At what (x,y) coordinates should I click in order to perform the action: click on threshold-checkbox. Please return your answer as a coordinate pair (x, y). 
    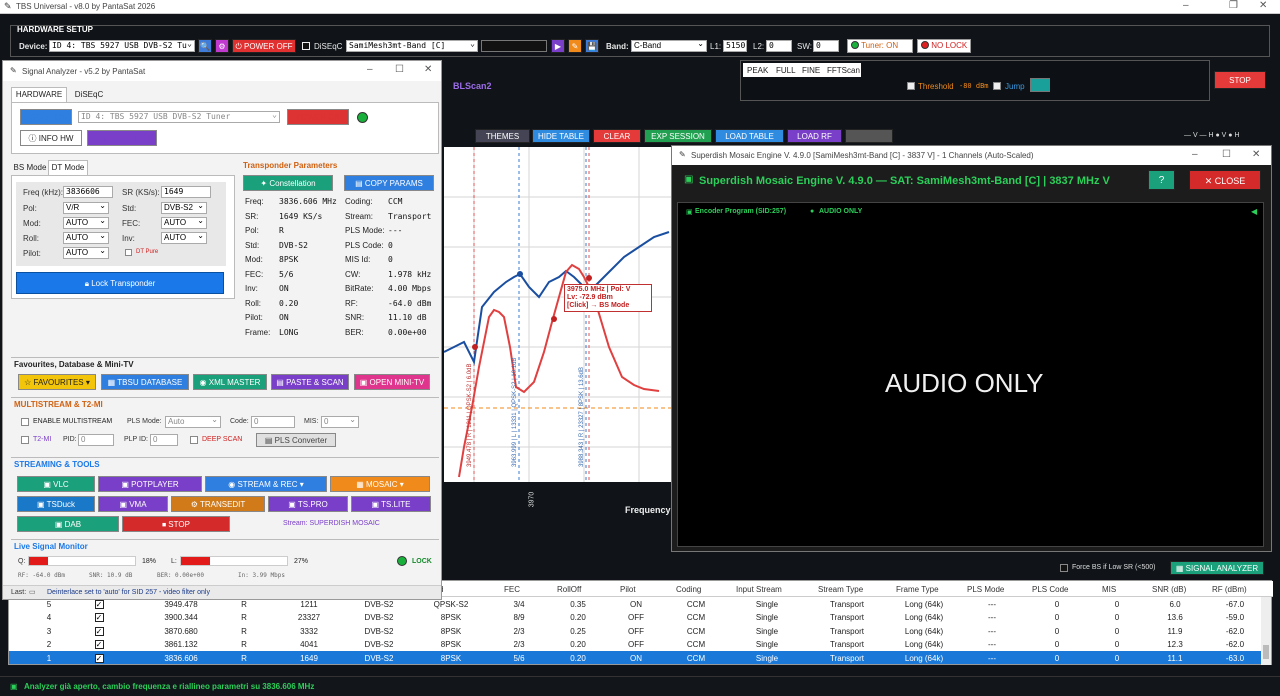
    Looking at the image, I should click on (911, 86).